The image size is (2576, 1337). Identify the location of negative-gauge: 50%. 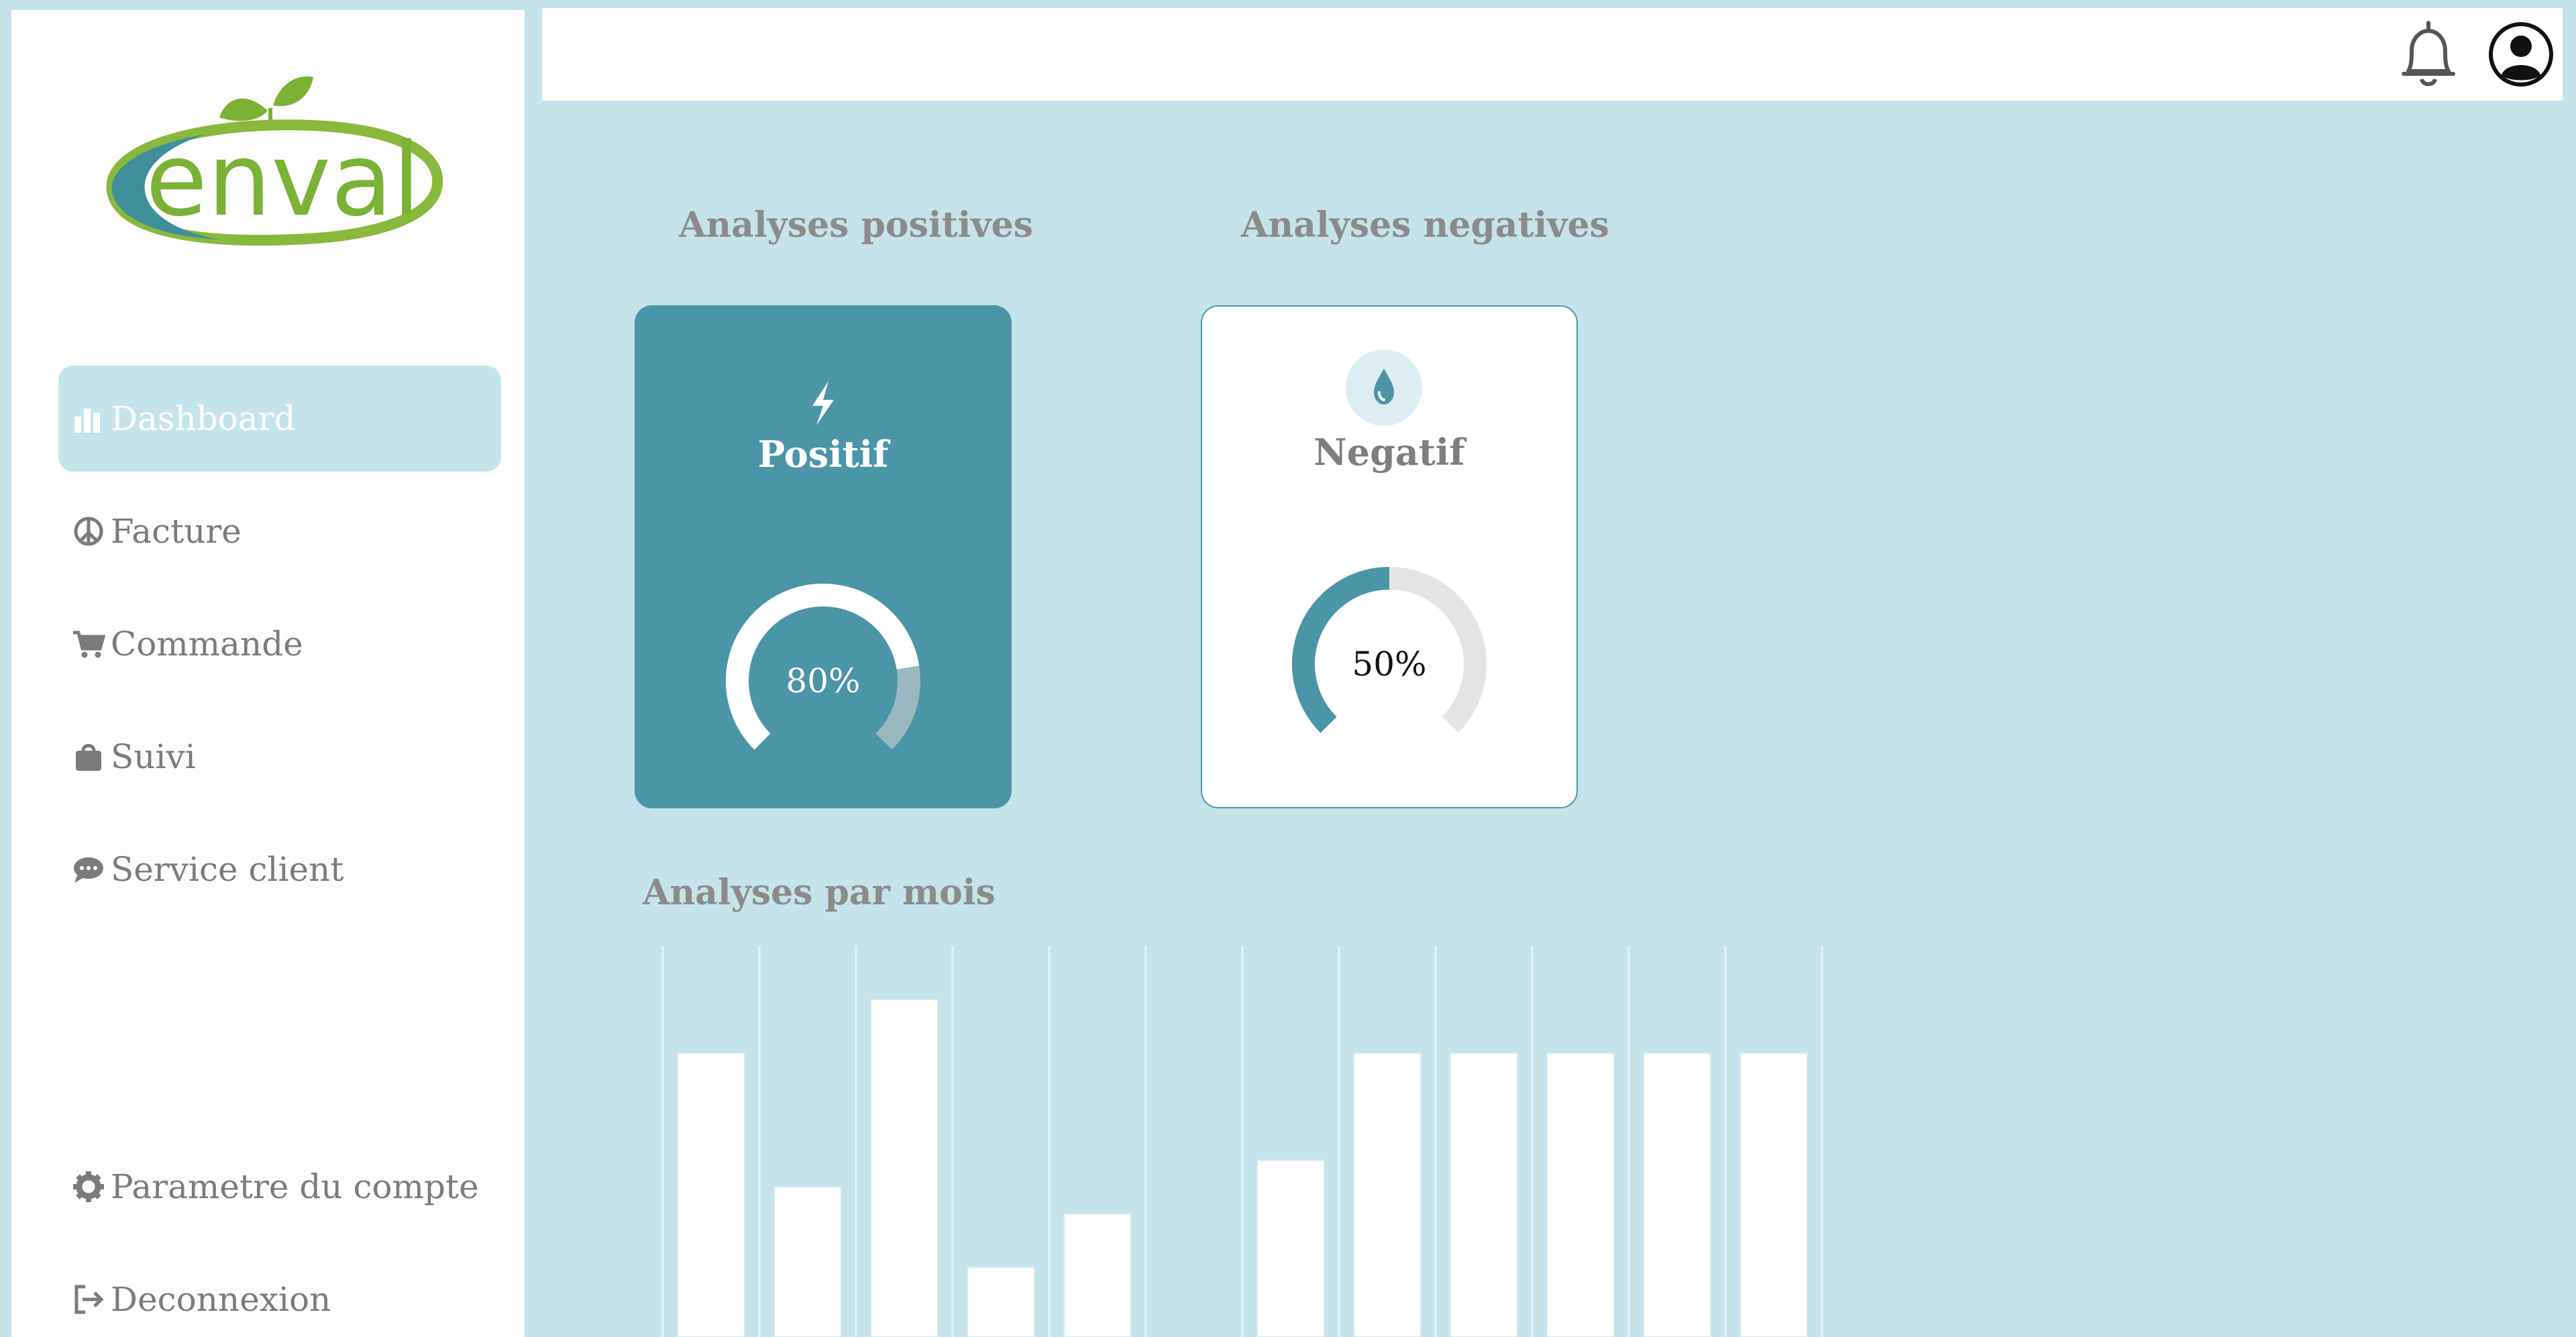
(1389, 664).